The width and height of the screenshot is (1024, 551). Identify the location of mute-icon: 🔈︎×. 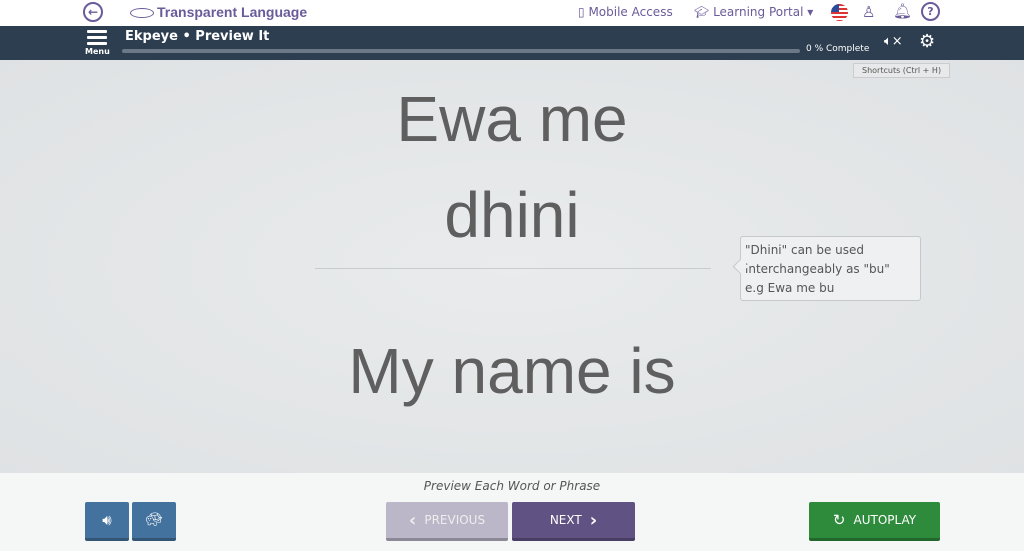
(893, 41).